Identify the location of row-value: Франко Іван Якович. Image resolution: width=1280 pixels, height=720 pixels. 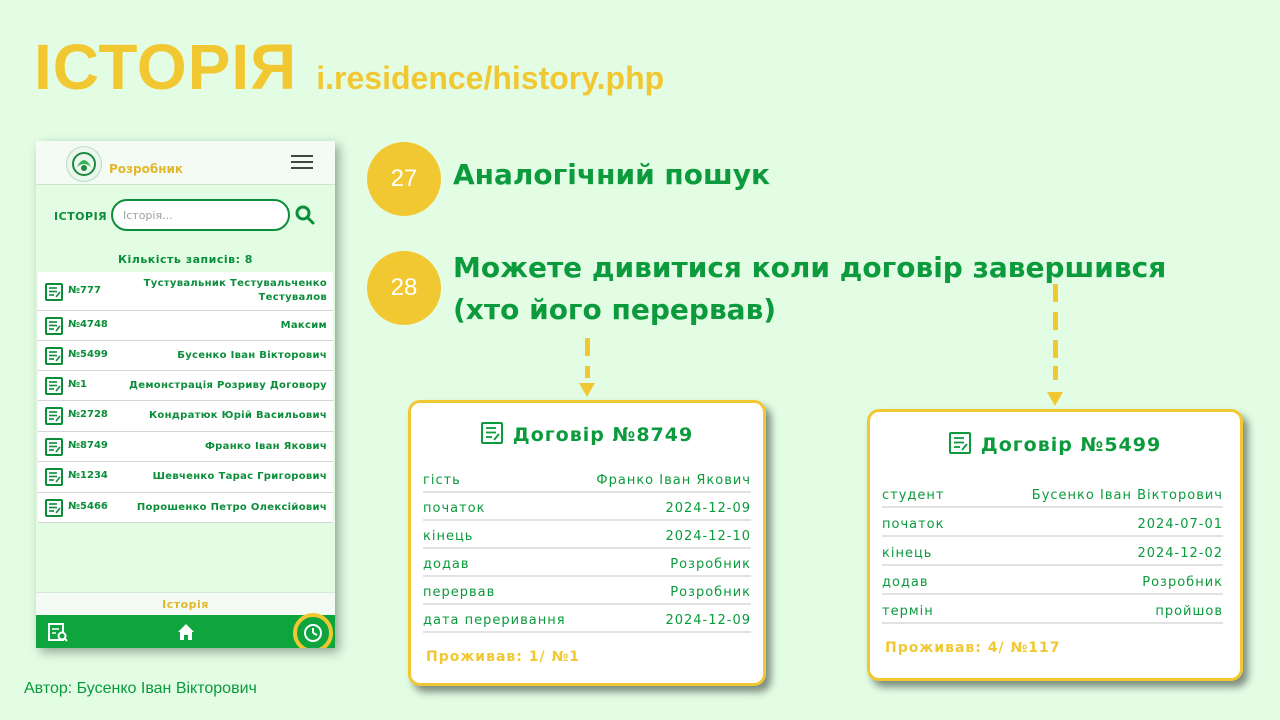
(673, 480).